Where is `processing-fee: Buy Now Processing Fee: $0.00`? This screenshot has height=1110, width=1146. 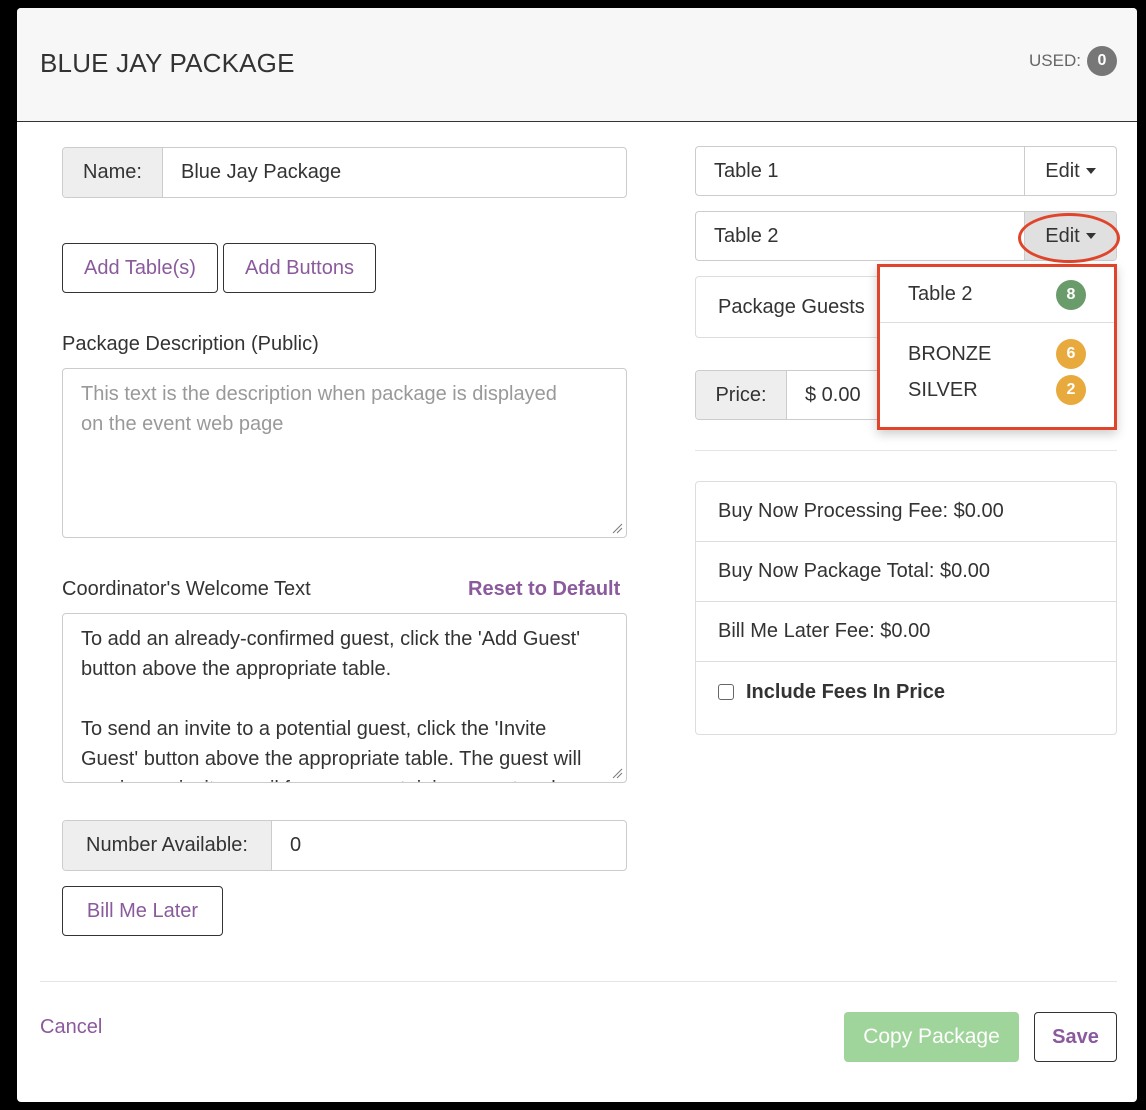 processing-fee: Buy Now Processing Fee: $0.00 is located at coordinates (906, 512).